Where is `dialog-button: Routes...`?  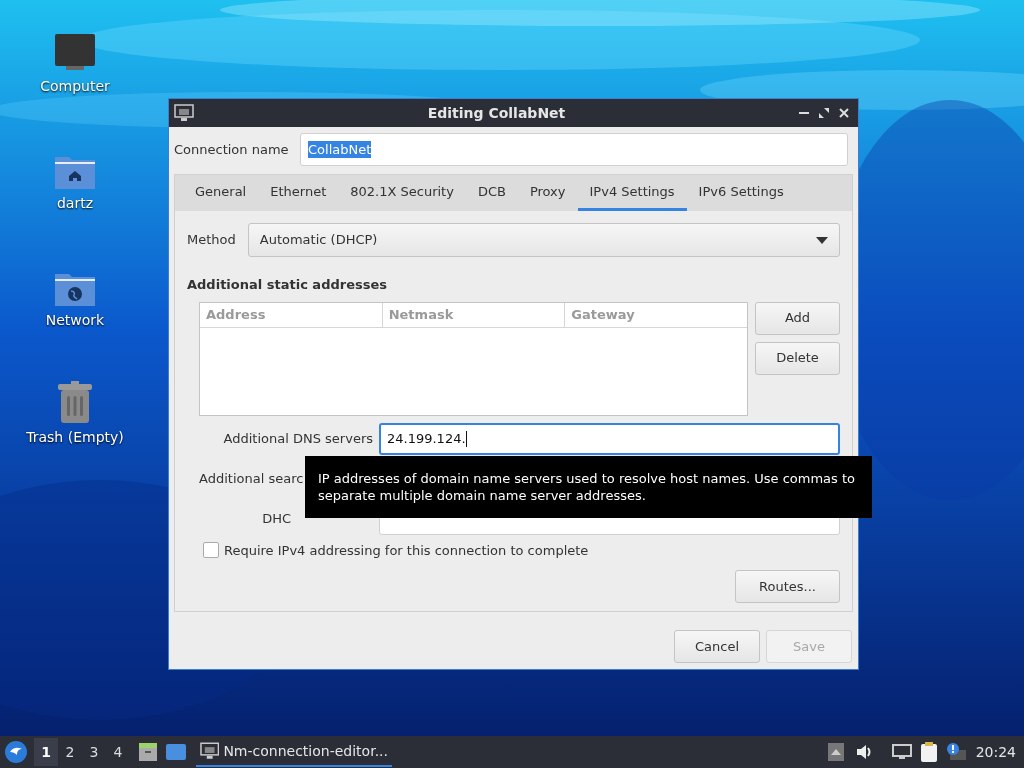 dialog-button: Routes... is located at coordinates (787, 586).